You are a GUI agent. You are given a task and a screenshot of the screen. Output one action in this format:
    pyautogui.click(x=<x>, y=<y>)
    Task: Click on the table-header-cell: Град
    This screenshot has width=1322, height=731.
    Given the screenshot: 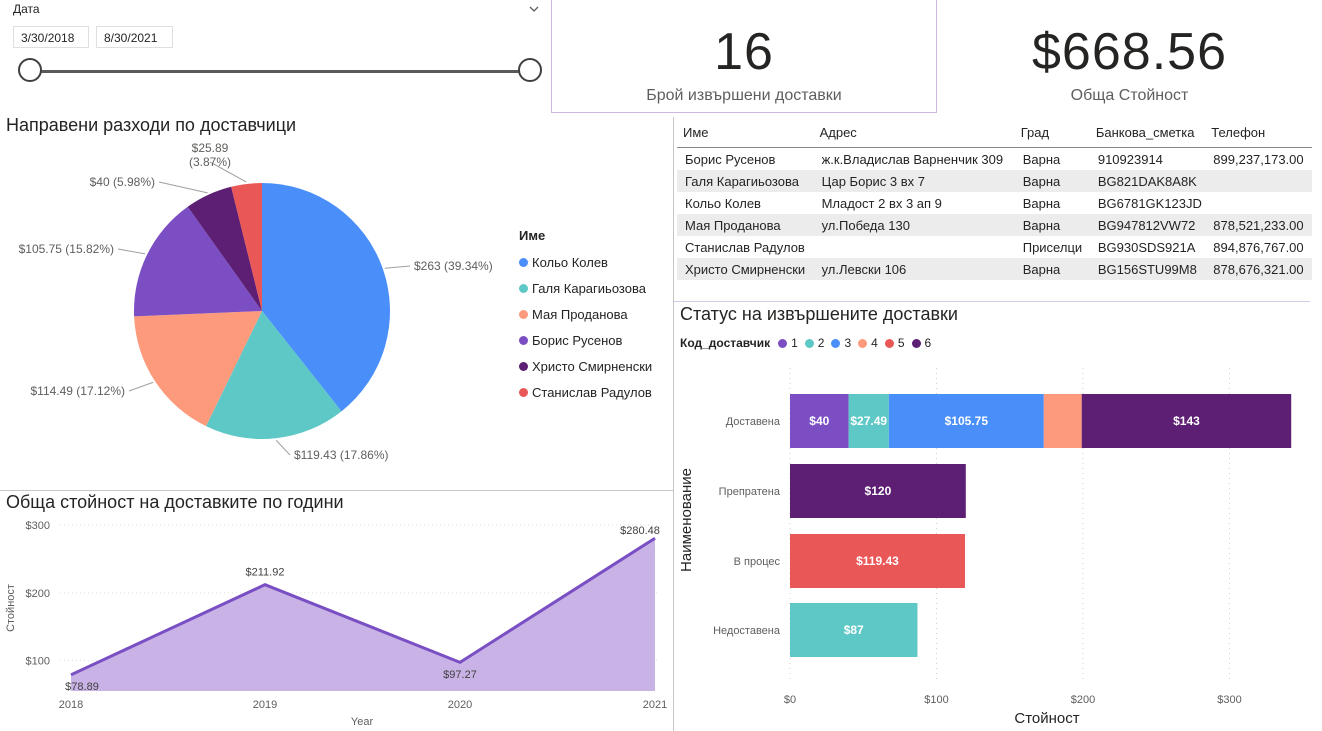 What is the action you would take?
    pyautogui.click(x=1052, y=132)
    